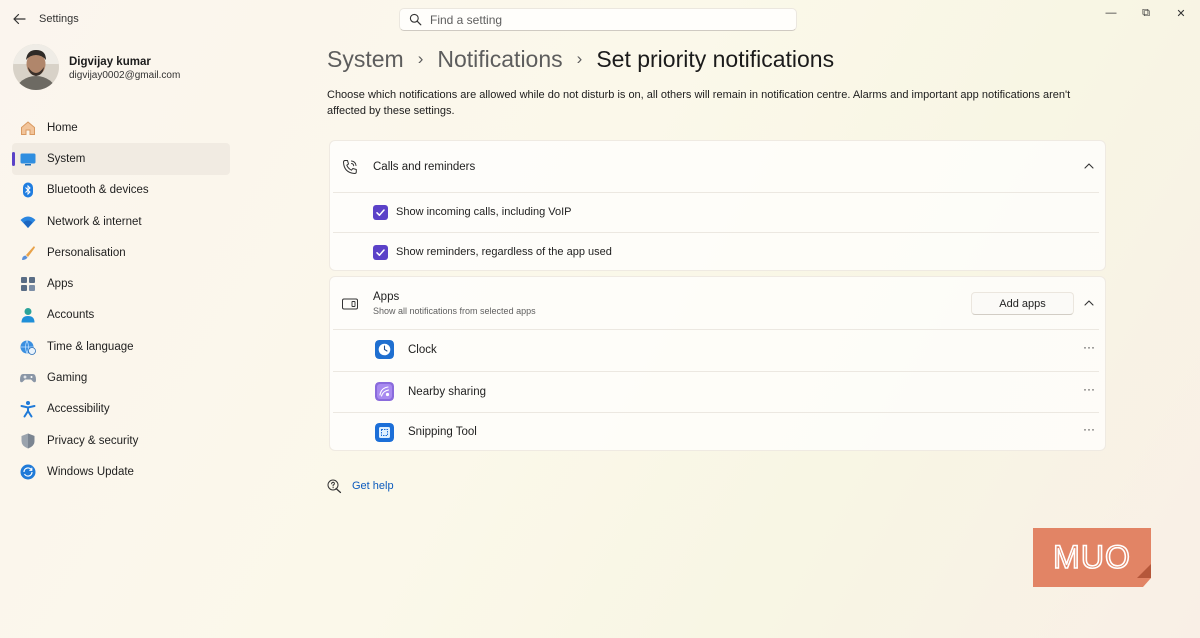 This screenshot has height=638, width=1200. Describe the element at coordinates (28, 441) in the screenshot. I see `shield-icon` at that location.